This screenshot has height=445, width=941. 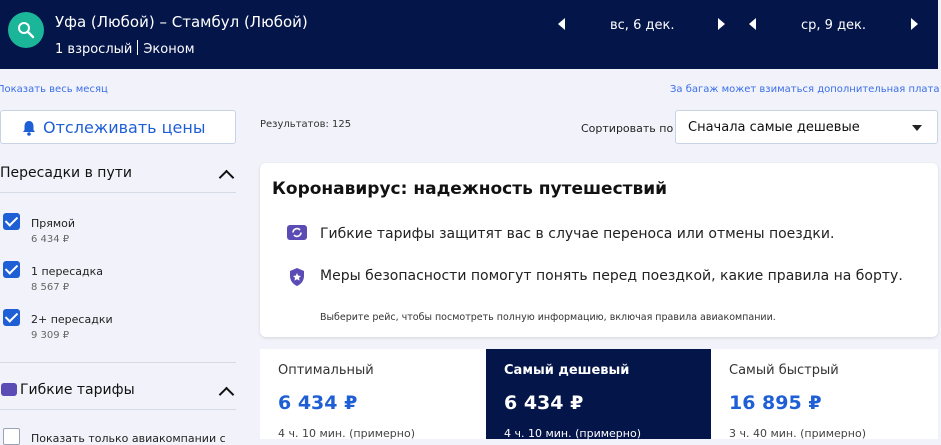 I want to click on option-label: Прямой, so click(x=53, y=223).